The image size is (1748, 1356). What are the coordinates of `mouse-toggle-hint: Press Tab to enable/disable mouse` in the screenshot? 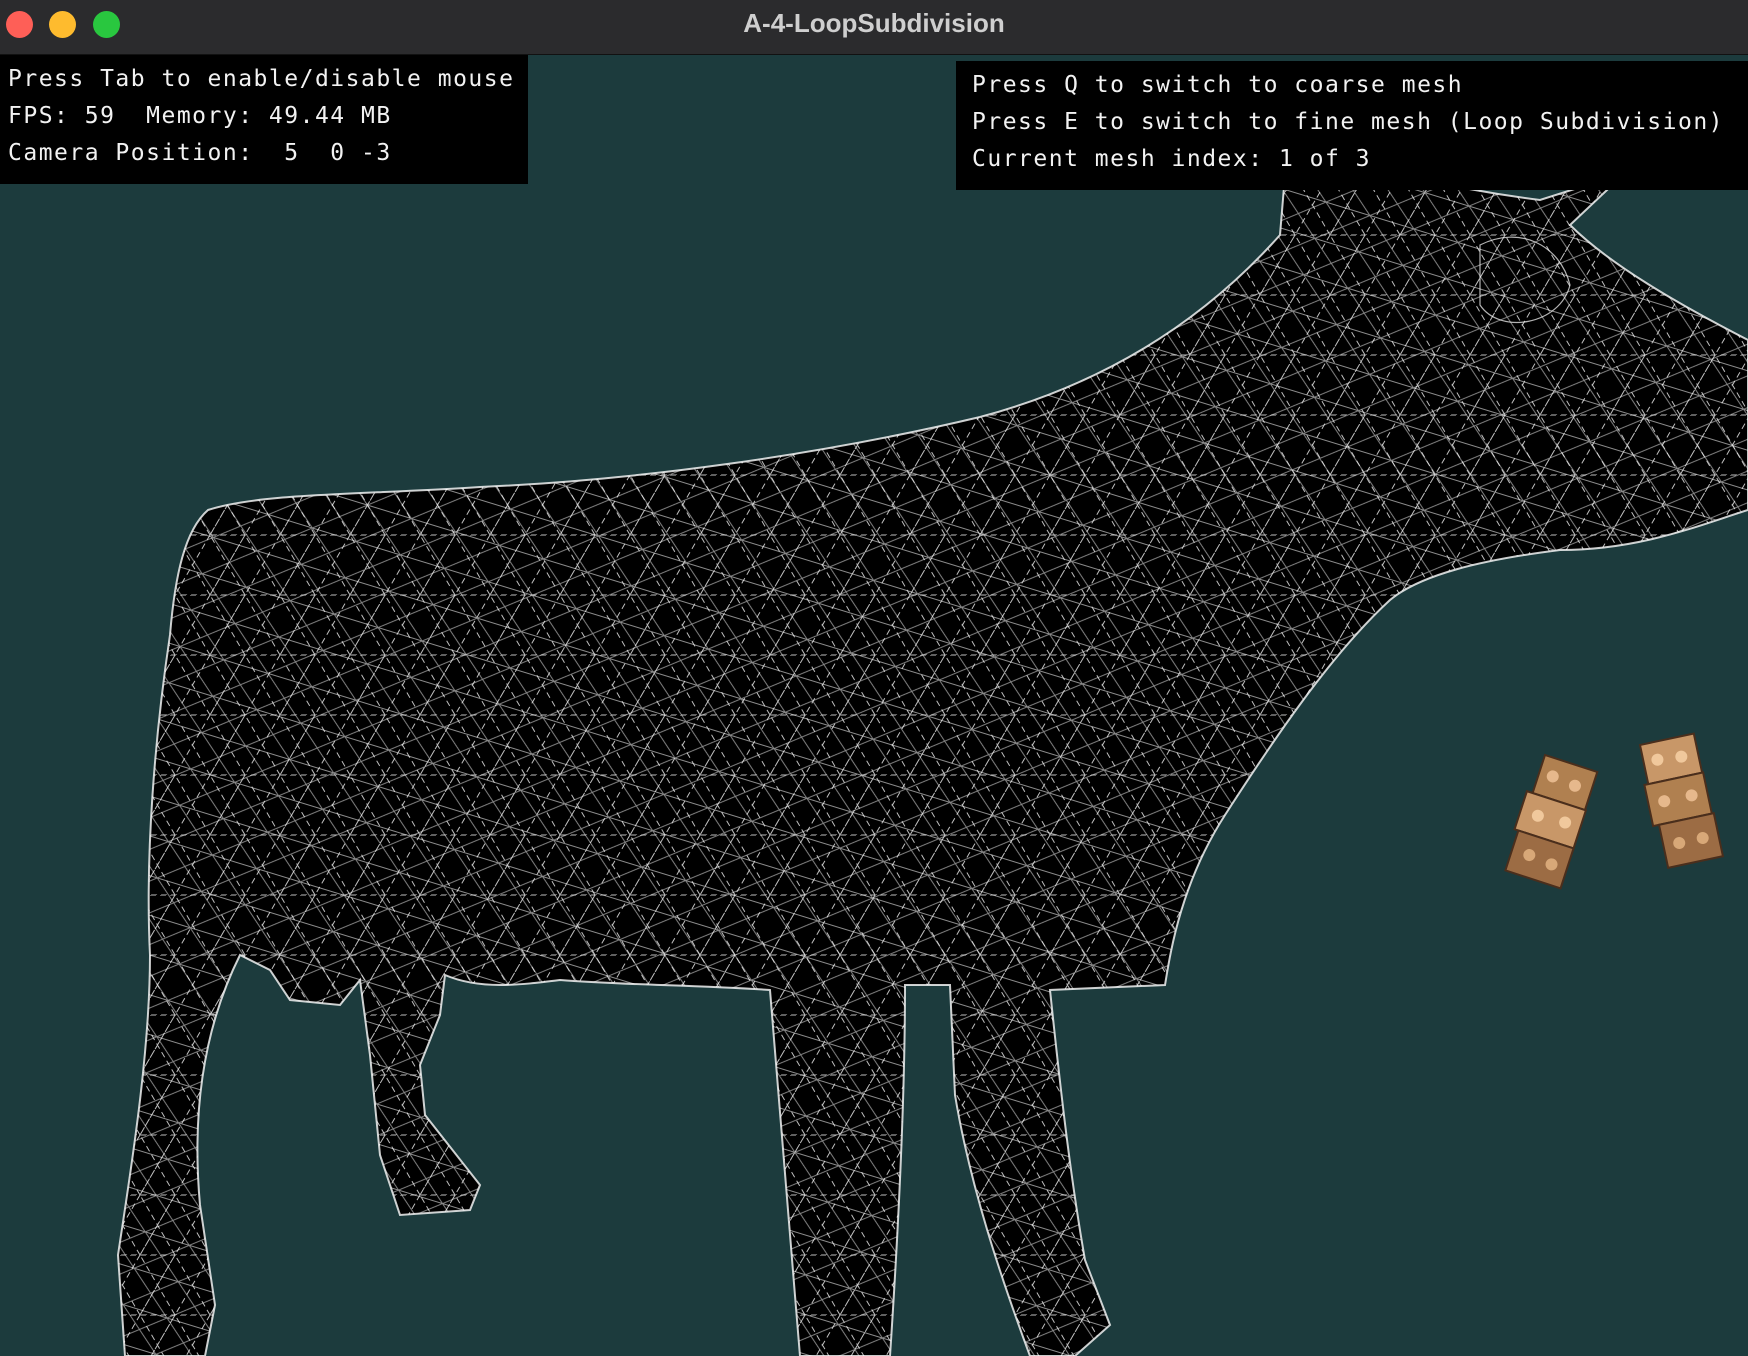 It's located at (261, 79).